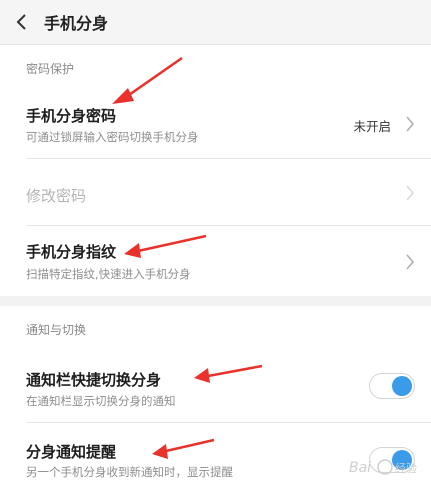  I want to click on row-title: 修改密码, so click(56, 196).